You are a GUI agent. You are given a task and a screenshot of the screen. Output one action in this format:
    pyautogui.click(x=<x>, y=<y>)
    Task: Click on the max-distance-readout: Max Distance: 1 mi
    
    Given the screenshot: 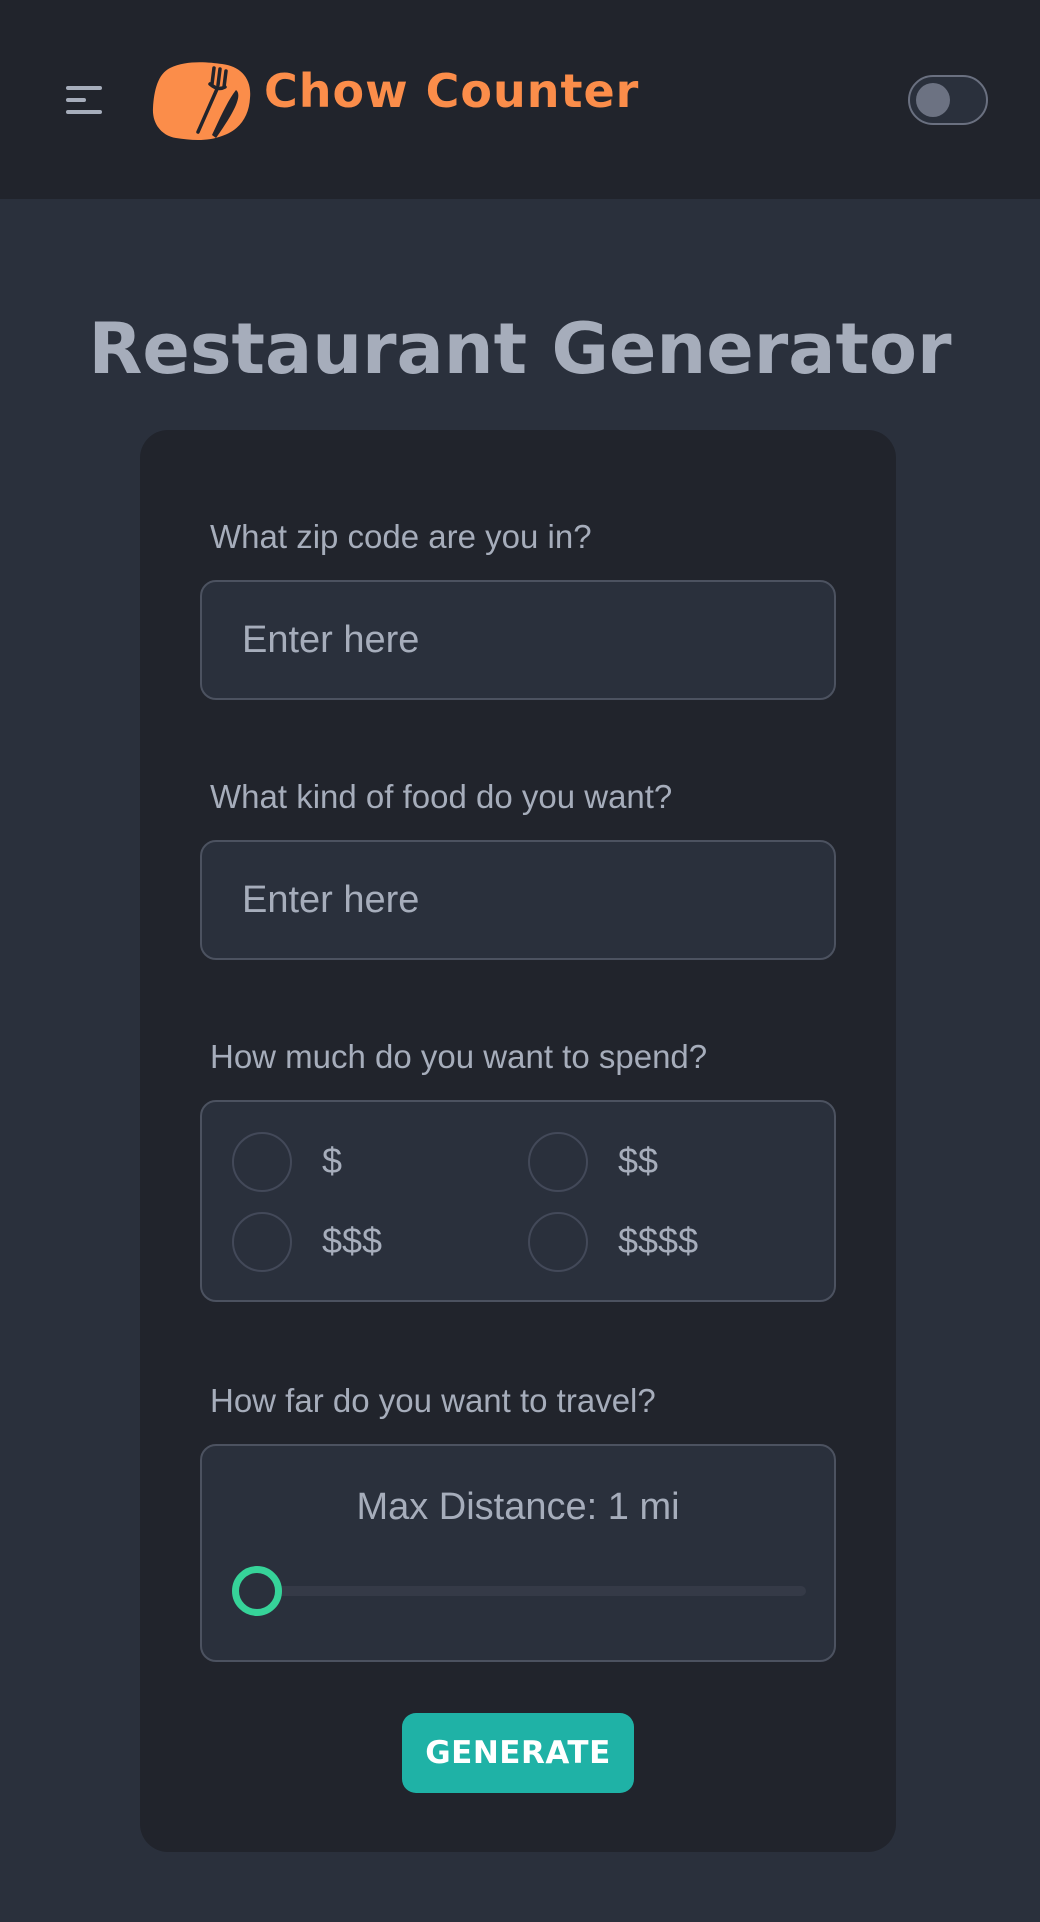 What is the action you would take?
    pyautogui.click(x=518, y=1507)
    